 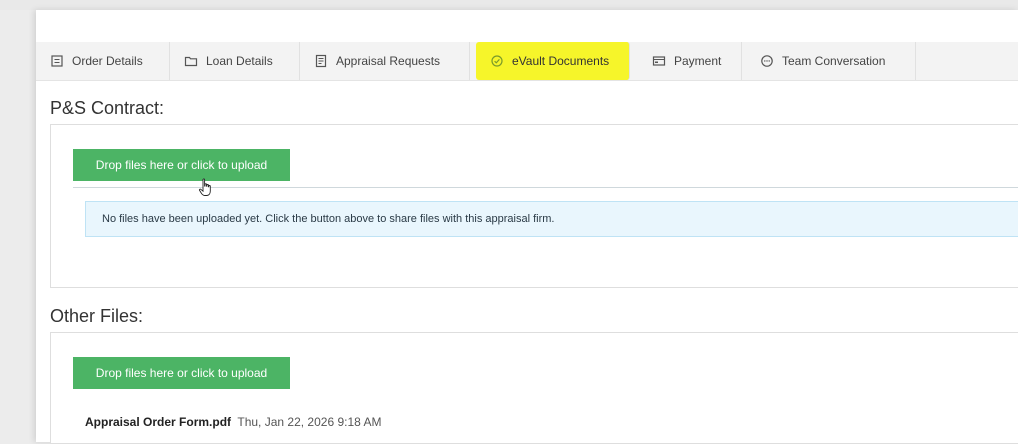 I want to click on tab-payment: Payment, so click(x=690, y=61).